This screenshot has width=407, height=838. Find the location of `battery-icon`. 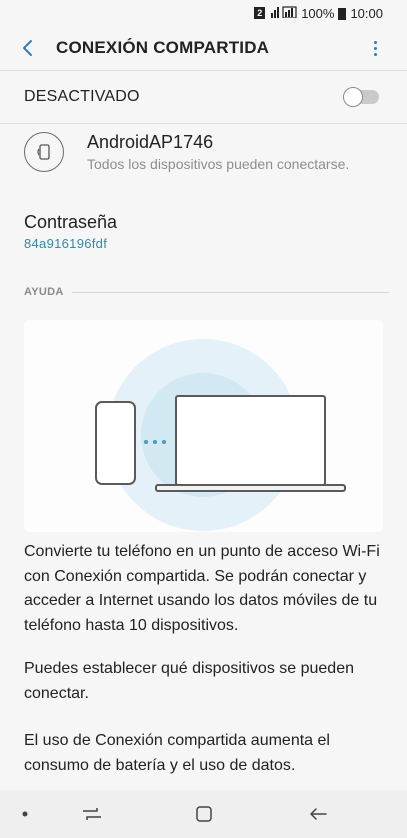

battery-icon is located at coordinates (342, 14).